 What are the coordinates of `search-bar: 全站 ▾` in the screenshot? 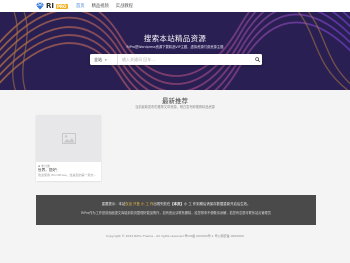 It's located at (176, 59).